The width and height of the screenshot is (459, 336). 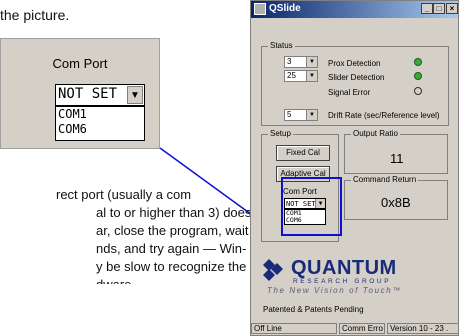 What do you see at coordinates (303, 153) in the screenshot?
I see `fixed-cal-button: Fixed Cal` at bounding box center [303, 153].